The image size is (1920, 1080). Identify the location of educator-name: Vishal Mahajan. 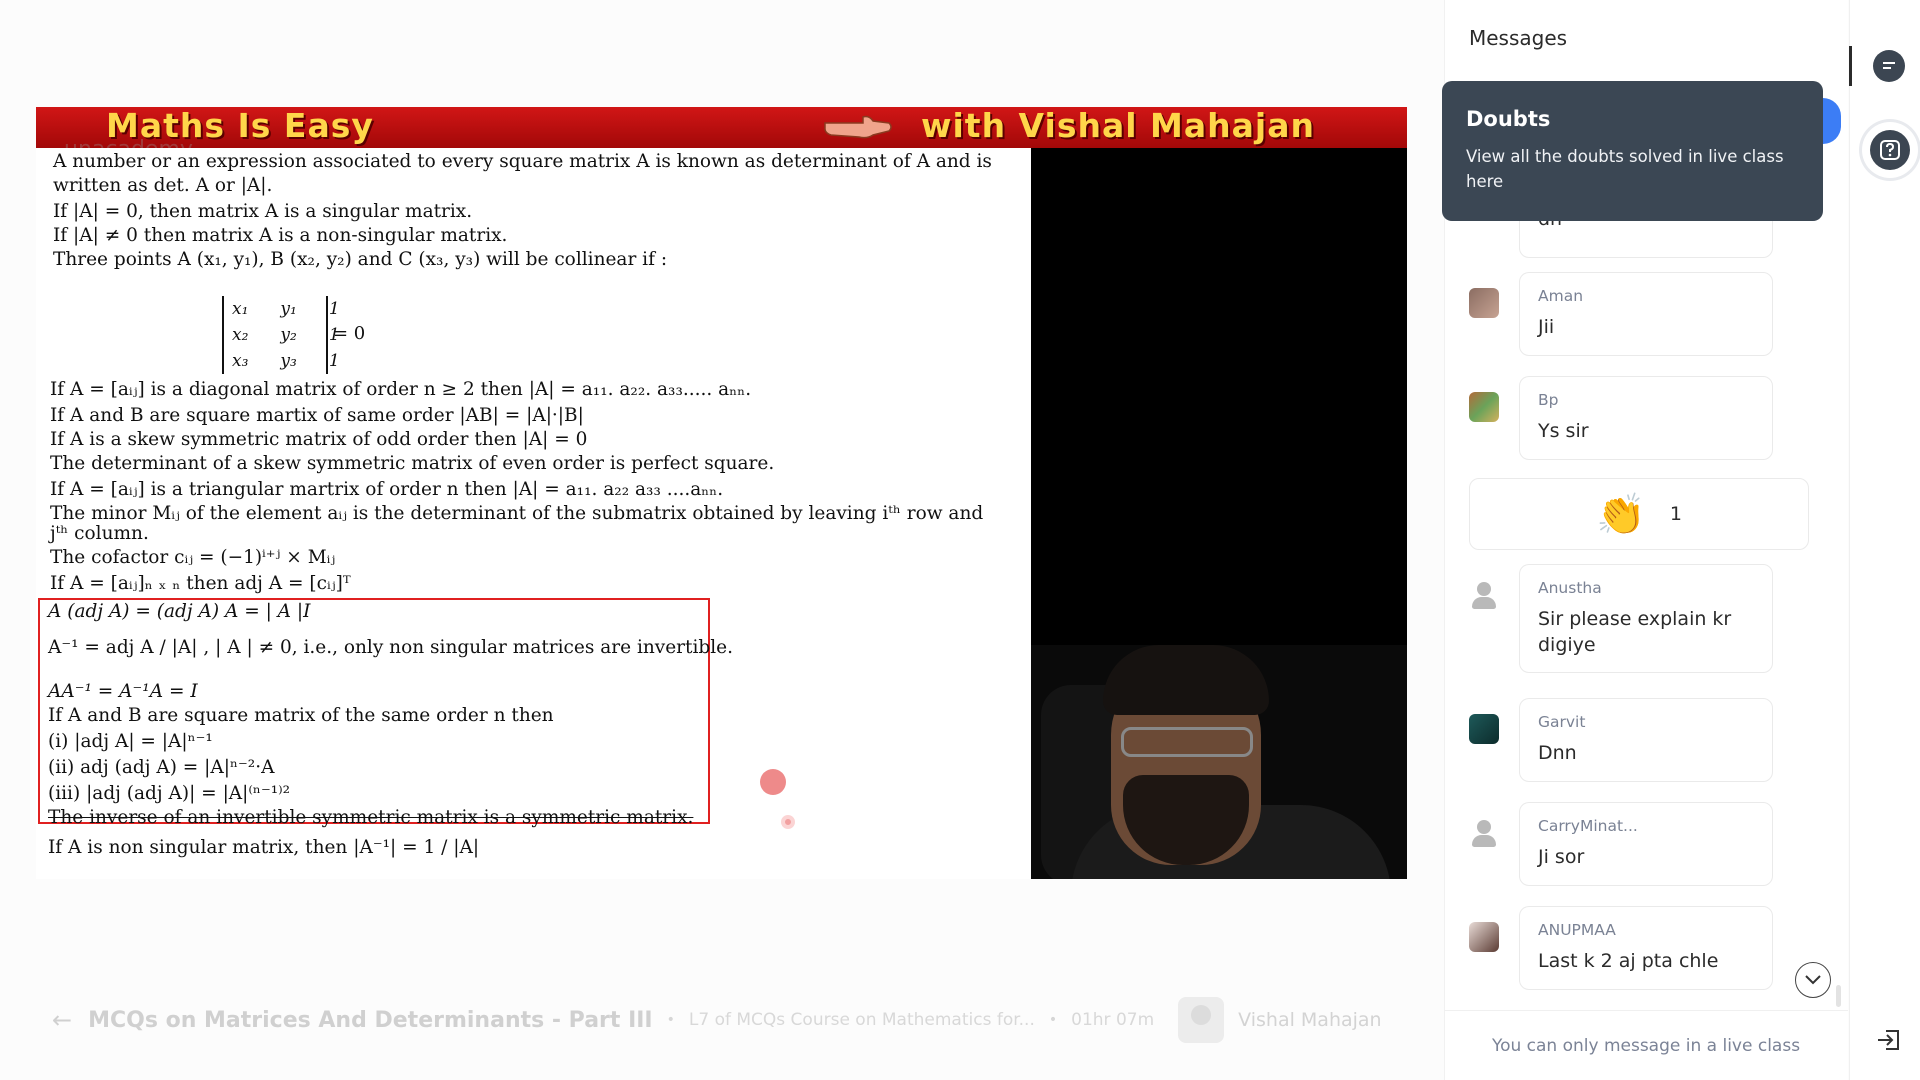
(1309, 1020).